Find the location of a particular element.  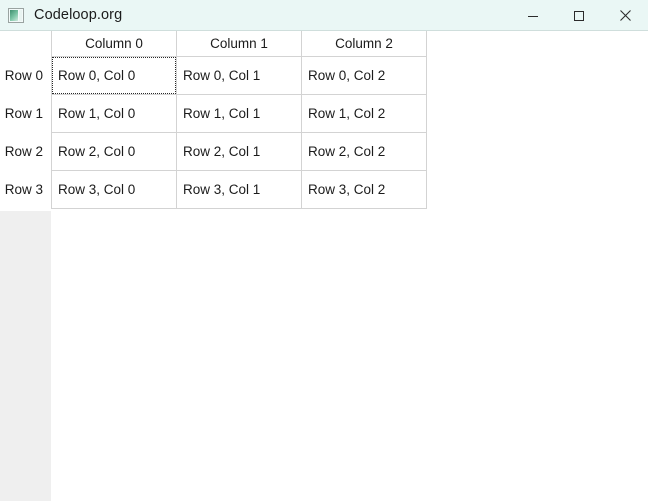

app-logo-glyph is located at coordinates (14, 15).